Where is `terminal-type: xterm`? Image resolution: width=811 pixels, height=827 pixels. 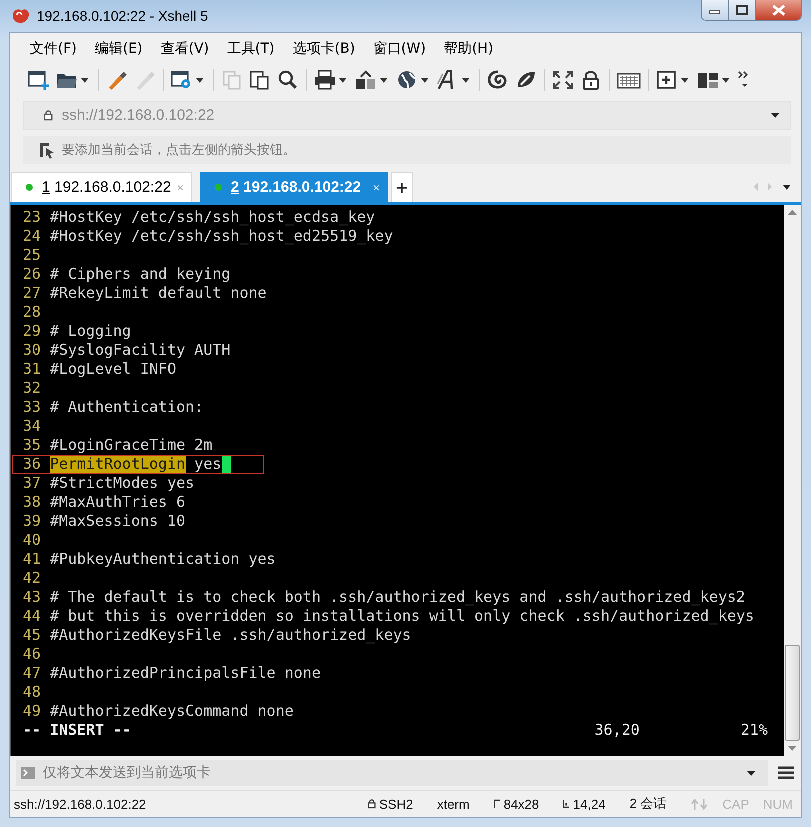 terminal-type: xterm is located at coordinates (453, 804).